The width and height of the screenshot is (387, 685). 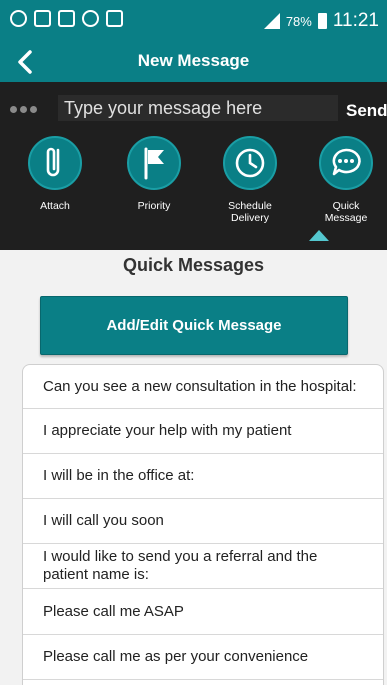 What do you see at coordinates (250, 163) in the screenshot?
I see `clock-icon` at bounding box center [250, 163].